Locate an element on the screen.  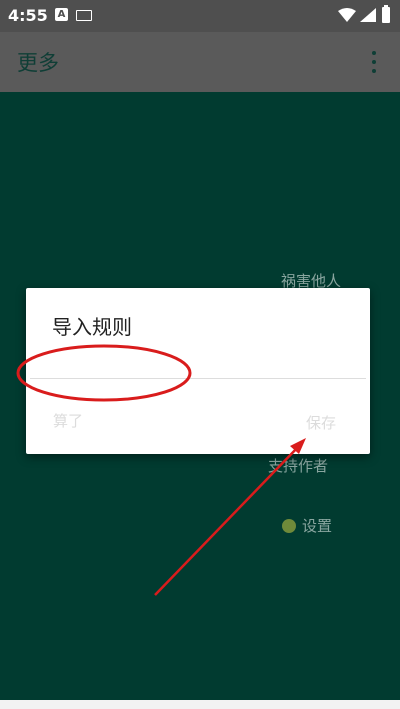
menu-item-support-author: 支持作者 is located at coordinates (298, 465).